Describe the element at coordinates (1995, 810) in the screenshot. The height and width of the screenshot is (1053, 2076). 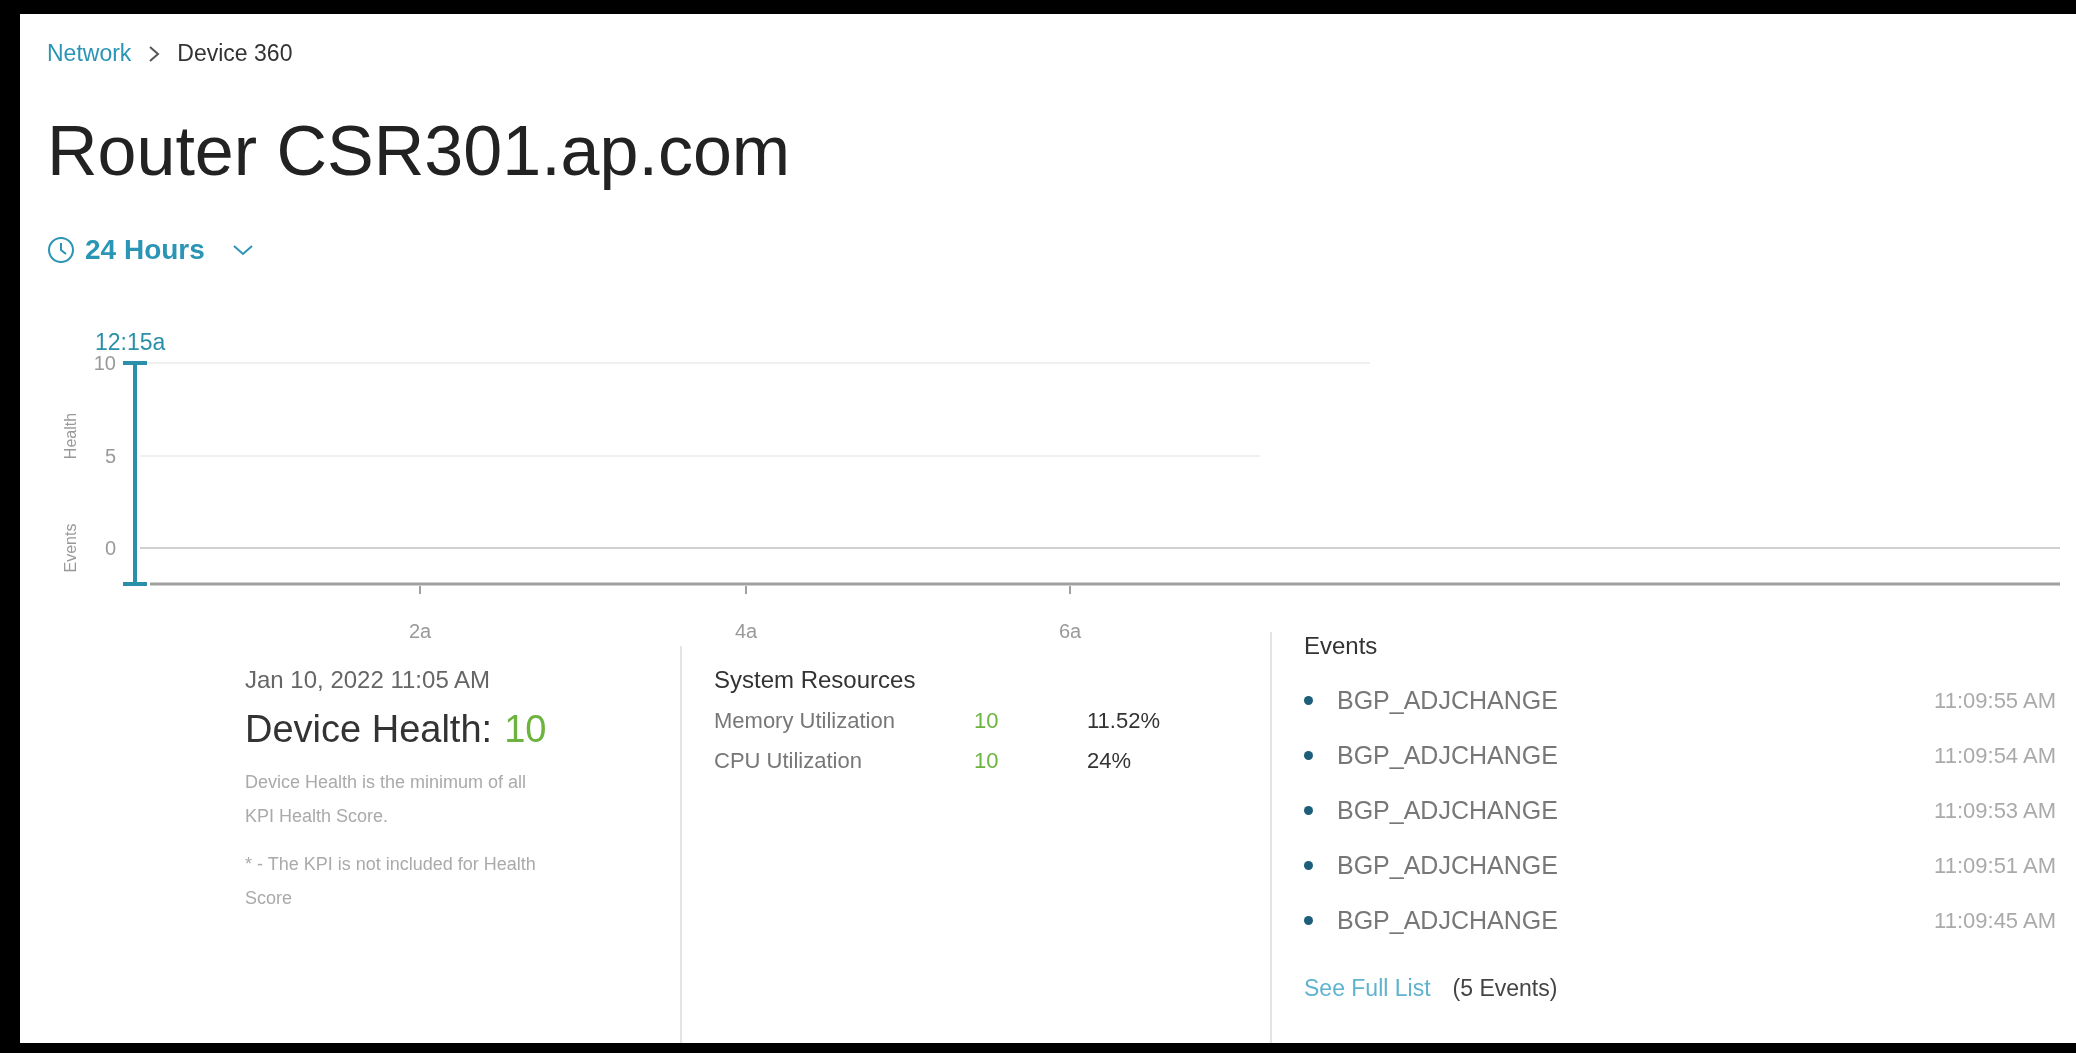
I see `event-time: 11:09:53 AM` at that location.